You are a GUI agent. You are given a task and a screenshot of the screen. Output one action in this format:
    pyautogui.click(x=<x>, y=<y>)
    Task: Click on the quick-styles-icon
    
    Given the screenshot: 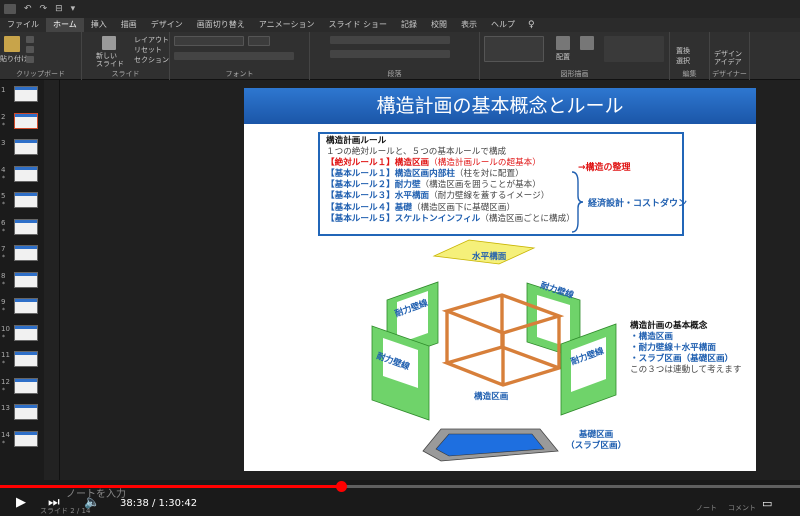 What is the action you would take?
    pyautogui.click(x=587, y=43)
    